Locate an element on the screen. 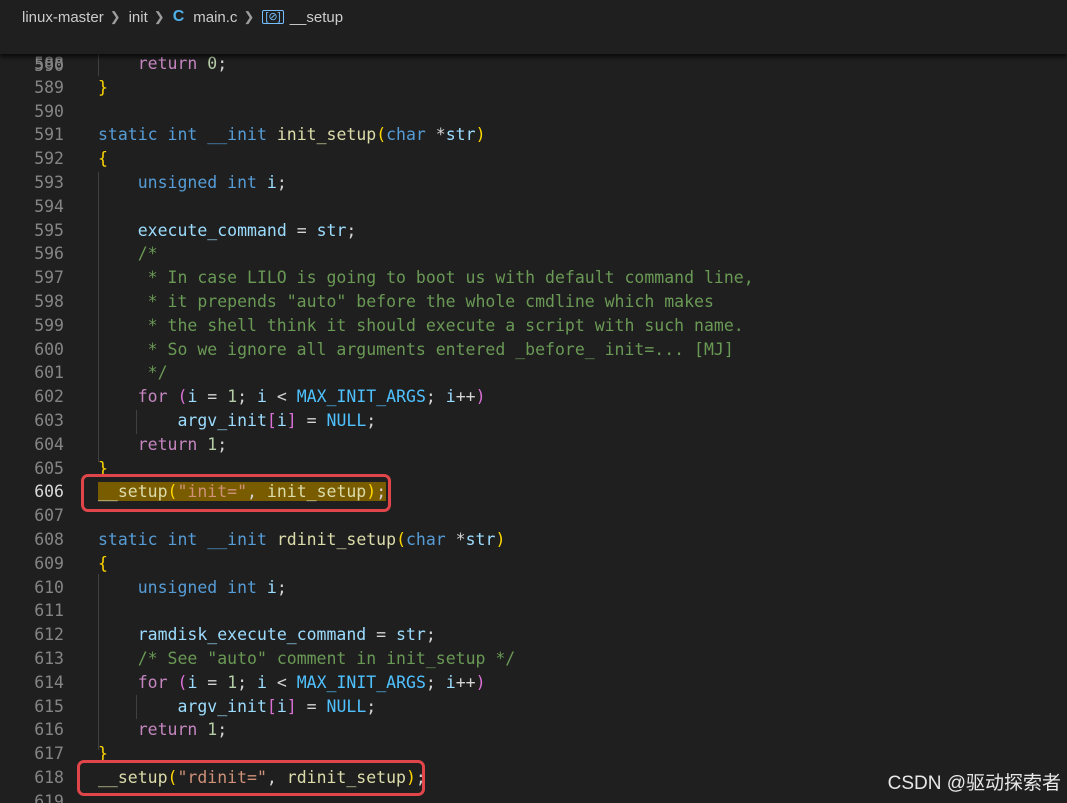 This screenshot has height=803, width=1067. line-number: 595 is located at coordinates (49, 230).